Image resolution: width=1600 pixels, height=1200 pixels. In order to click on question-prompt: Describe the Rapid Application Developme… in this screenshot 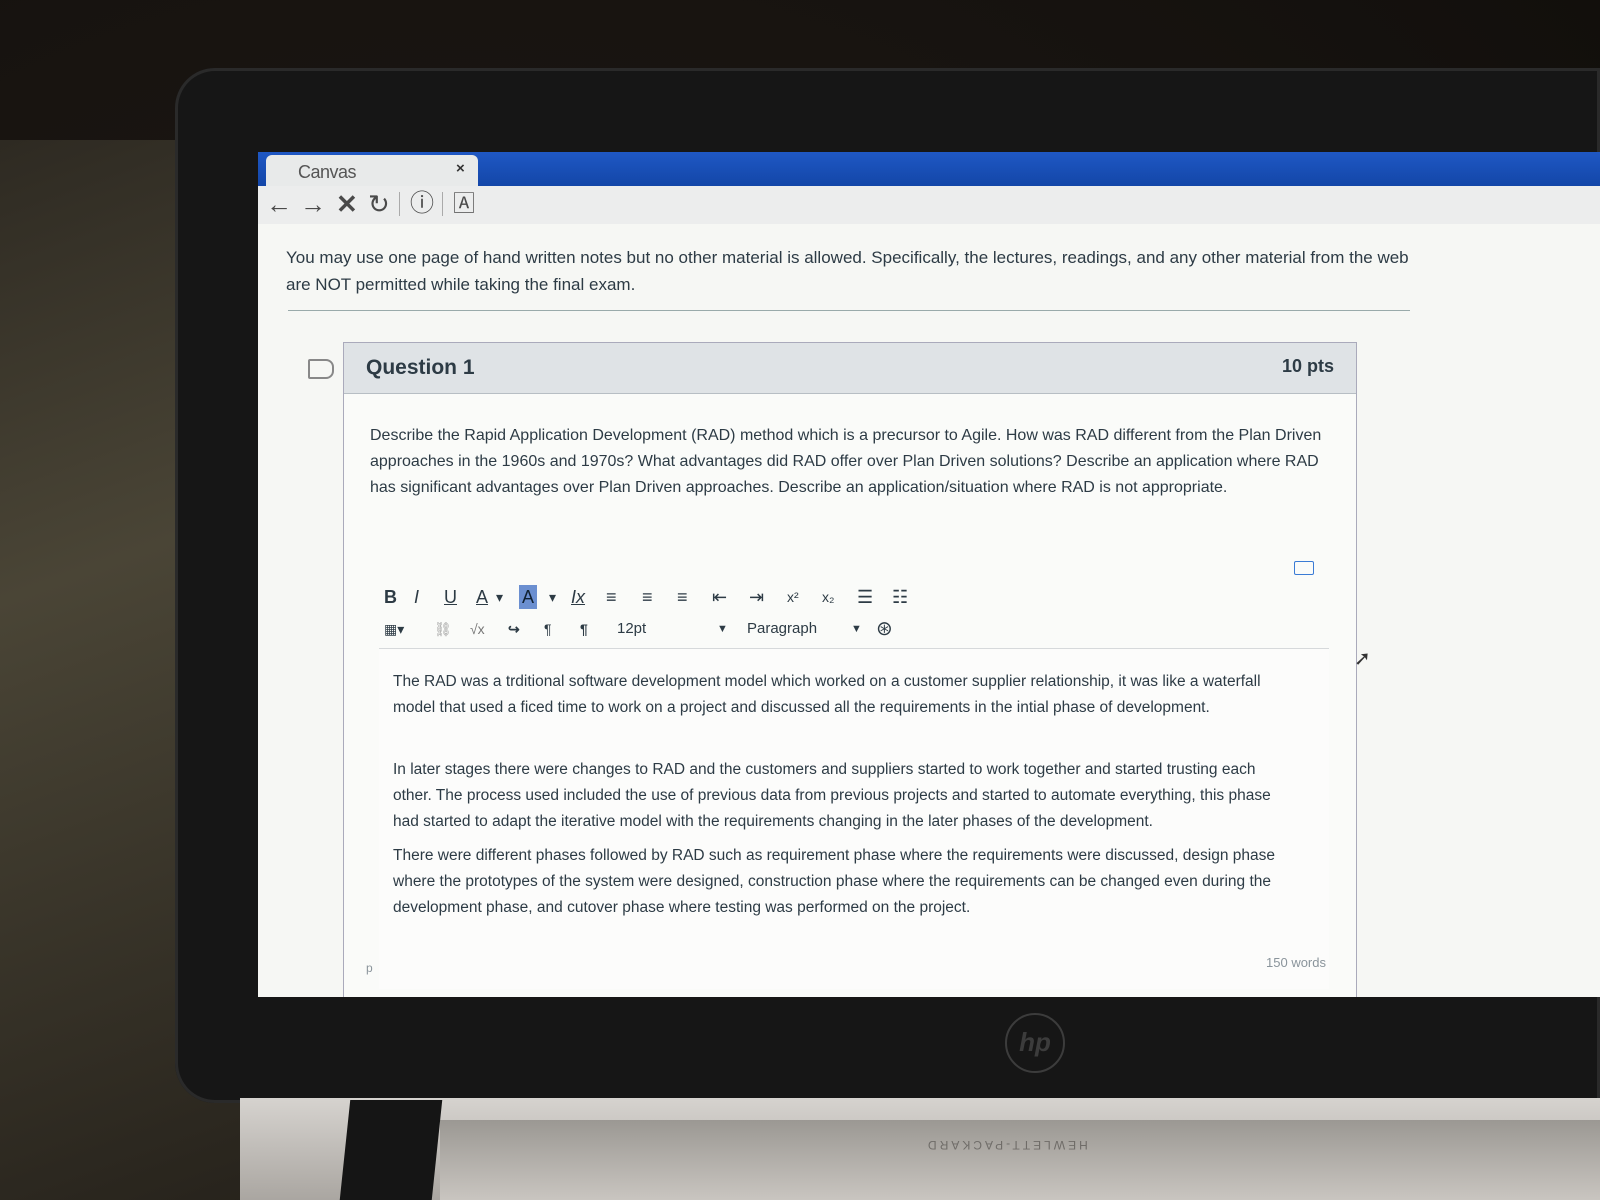, I will do `click(846, 461)`.